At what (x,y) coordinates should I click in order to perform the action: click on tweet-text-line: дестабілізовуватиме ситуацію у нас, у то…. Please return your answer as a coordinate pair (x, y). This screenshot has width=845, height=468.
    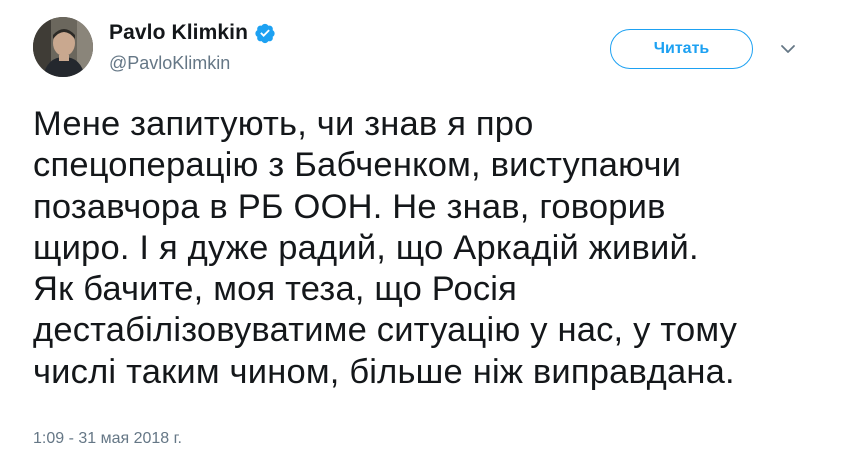
    Looking at the image, I should click on (385, 330).